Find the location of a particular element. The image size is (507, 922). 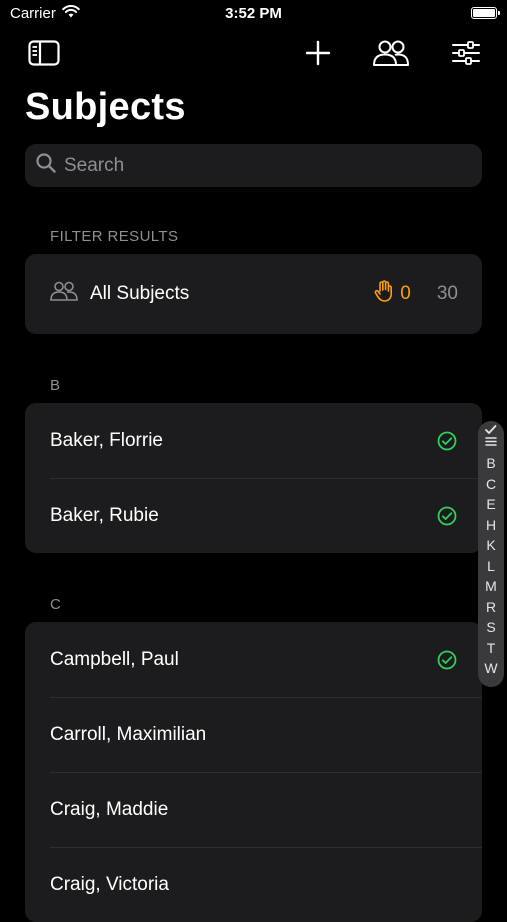

list-item: Craig, Maddie is located at coordinates (253, 809).